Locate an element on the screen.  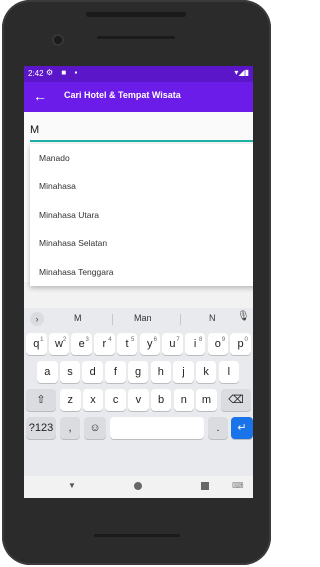
key-letter-label: b is located at coordinates (161, 400).